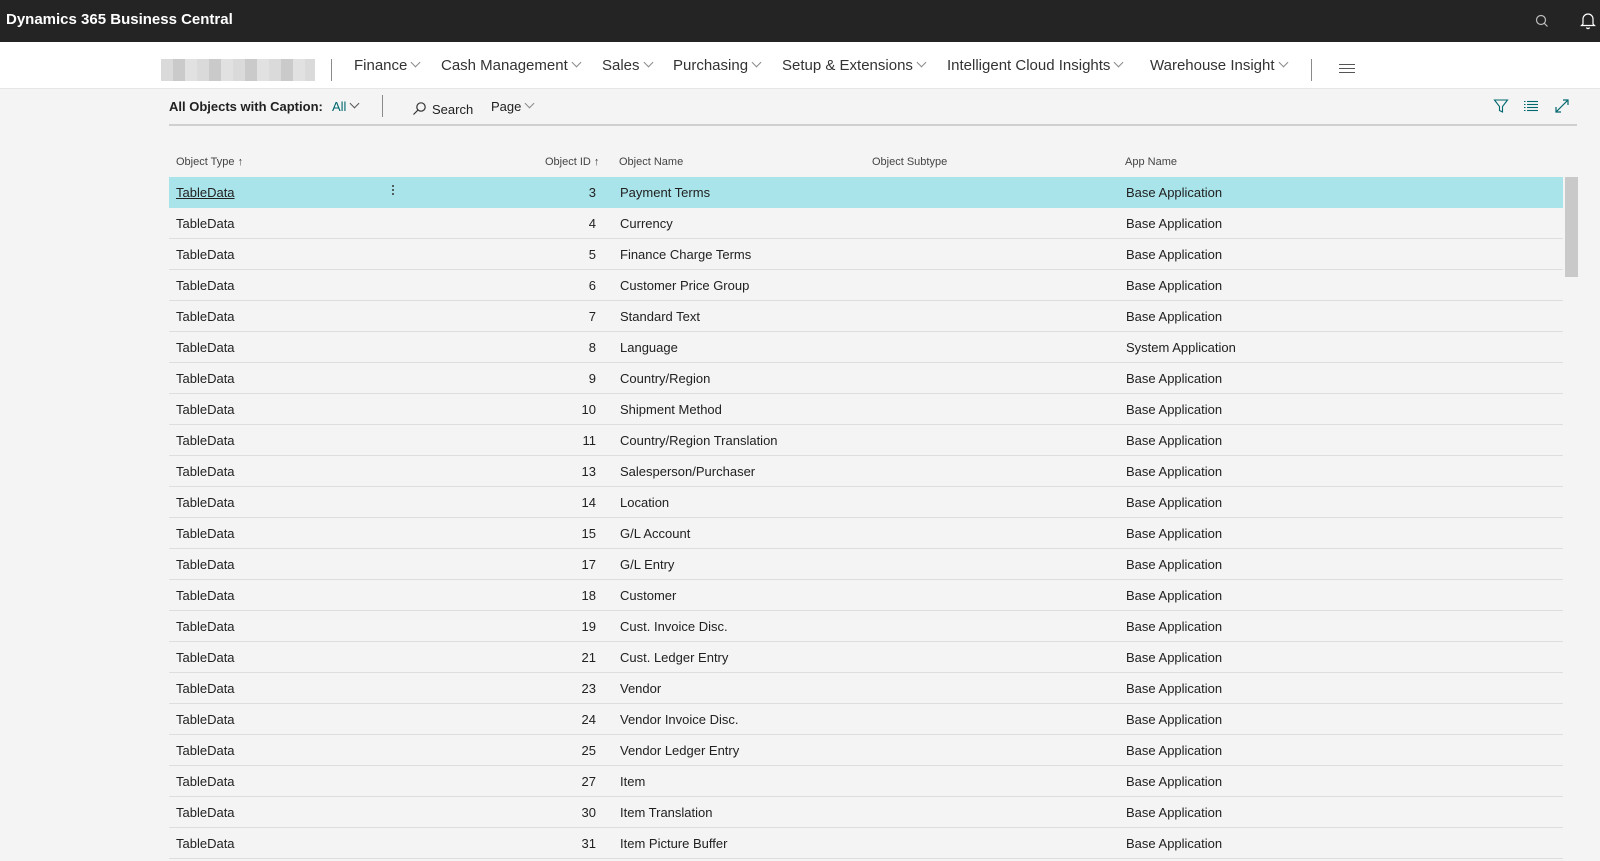 Image resolution: width=1600 pixels, height=861 pixels. What do you see at coordinates (649, 347) in the screenshot?
I see `cell-object-name: Language` at bounding box center [649, 347].